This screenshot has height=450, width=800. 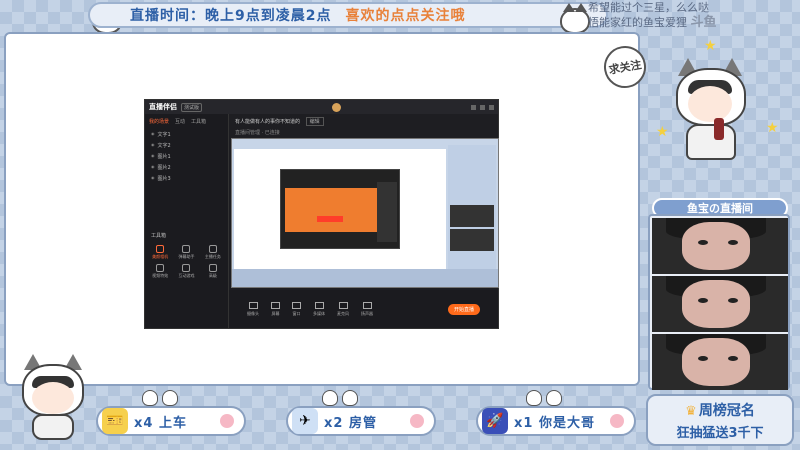 I want to click on douyu-logo: 斗鱼, so click(x=703, y=22).